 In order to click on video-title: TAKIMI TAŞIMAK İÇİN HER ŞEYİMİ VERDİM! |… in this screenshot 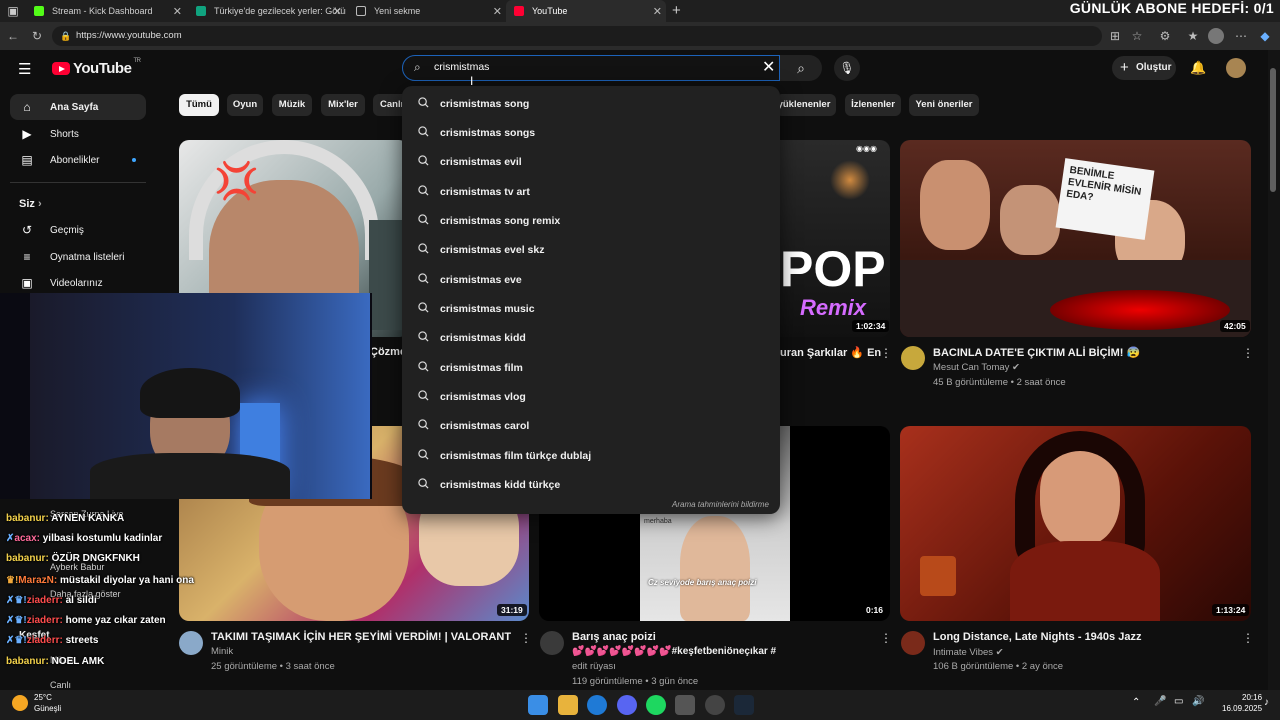, I will do `click(361, 637)`.